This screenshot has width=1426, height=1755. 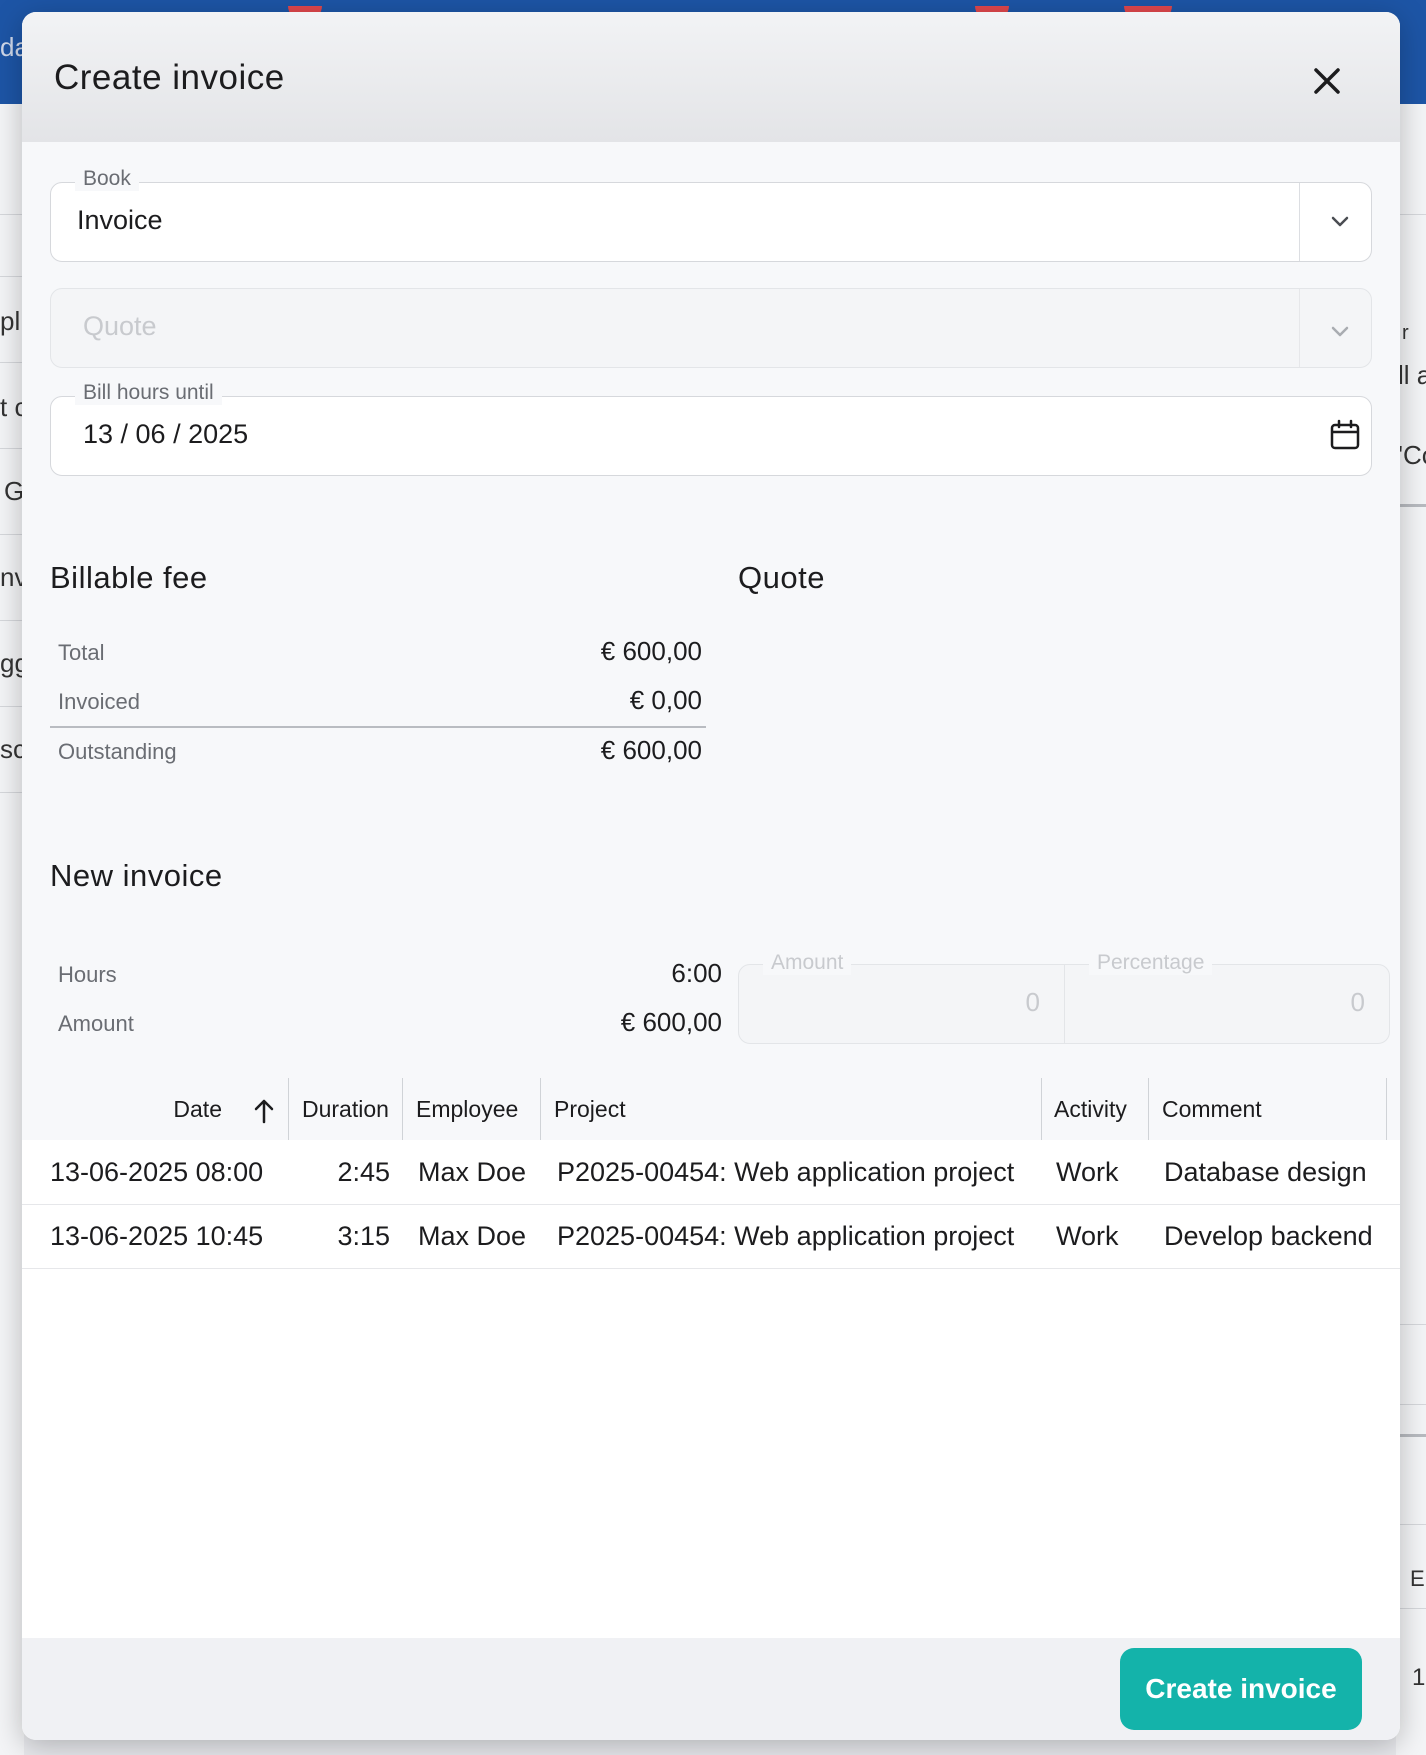 I want to click on invoiced-value: € 0,00, so click(x=665, y=700).